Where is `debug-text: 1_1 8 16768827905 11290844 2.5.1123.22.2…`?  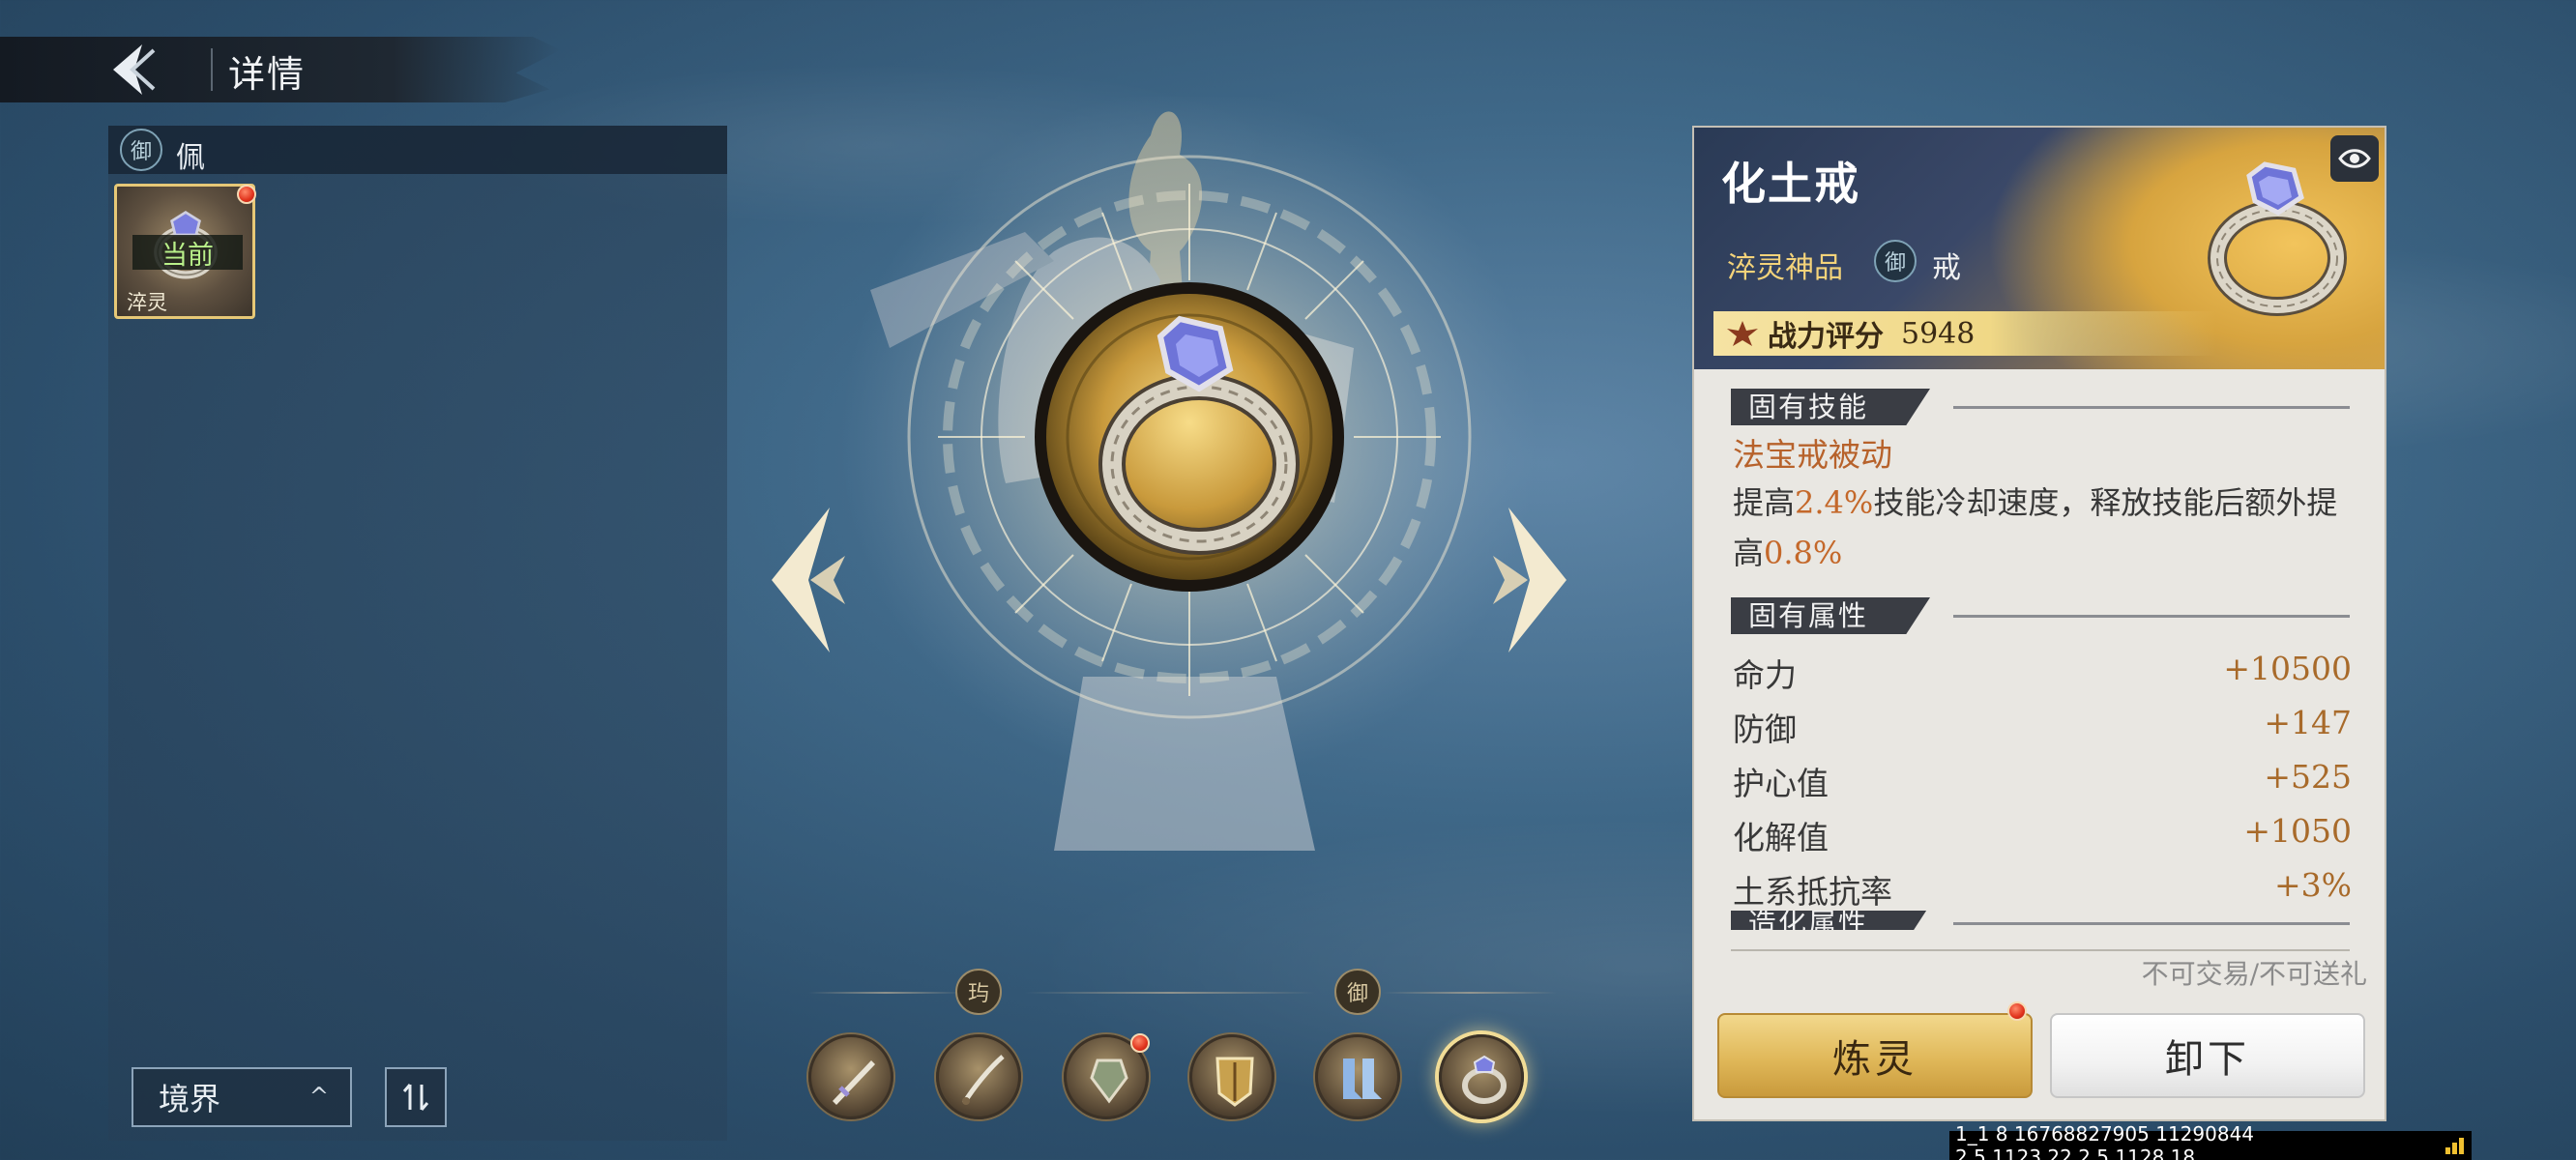 debug-text: 1_1 8 16768827905 11290844 2.5.1123.22.2… is located at coordinates (2105, 1141).